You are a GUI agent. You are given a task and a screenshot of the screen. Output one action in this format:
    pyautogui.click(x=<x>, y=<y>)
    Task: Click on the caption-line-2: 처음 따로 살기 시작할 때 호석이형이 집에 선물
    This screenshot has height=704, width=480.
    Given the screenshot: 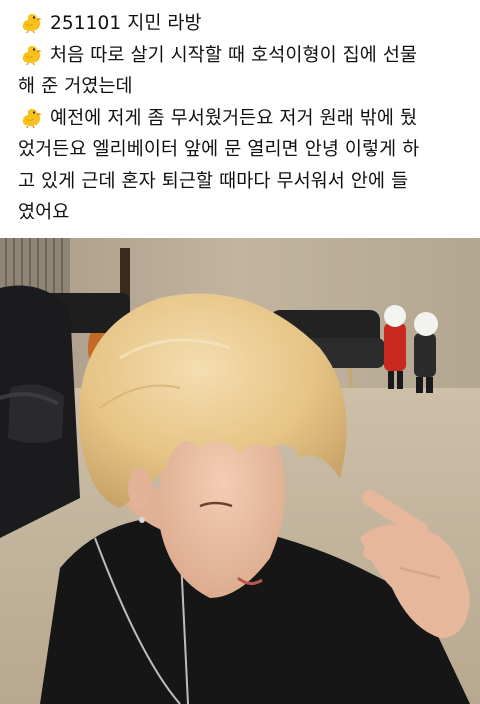 What is the action you would take?
    pyautogui.click(x=240, y=56)
    